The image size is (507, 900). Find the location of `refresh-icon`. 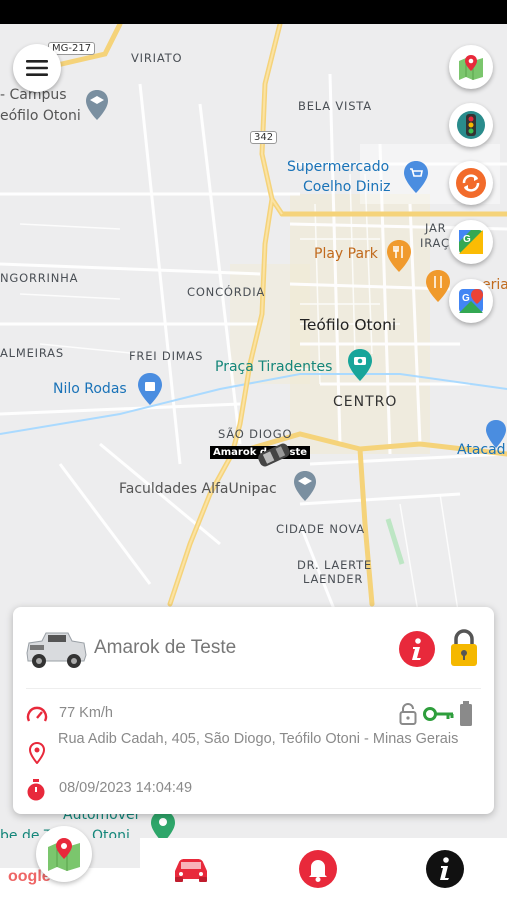

refresh-icon is located at coordinates (471, 183).